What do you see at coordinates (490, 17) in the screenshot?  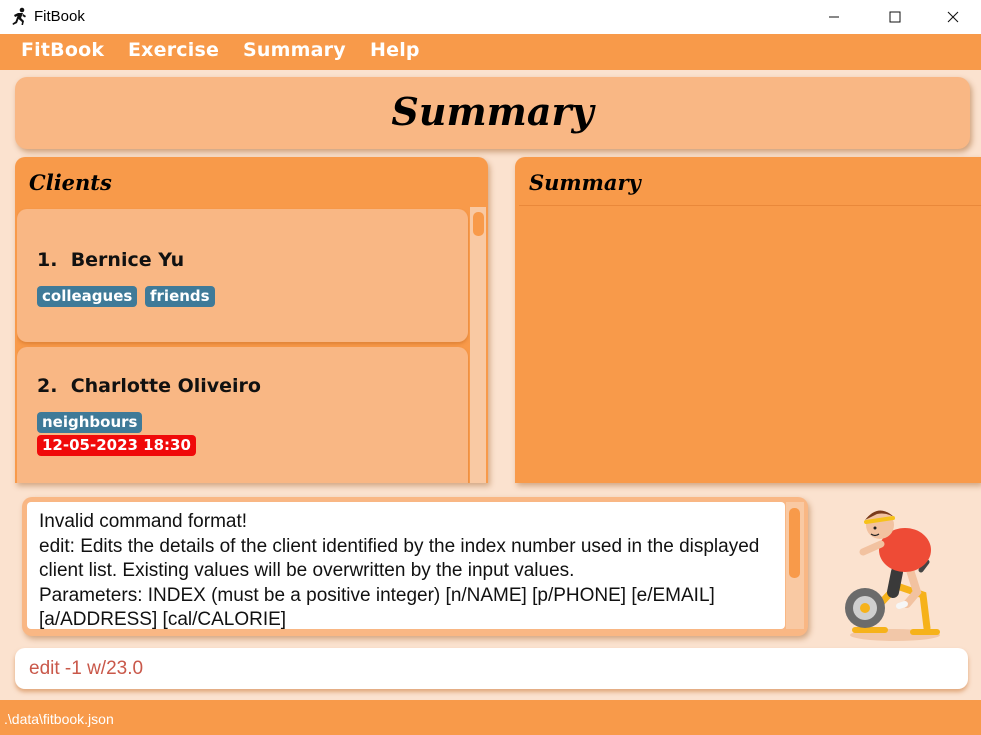 I see `title-bar: FitBook` at bounding box center [490, 17].